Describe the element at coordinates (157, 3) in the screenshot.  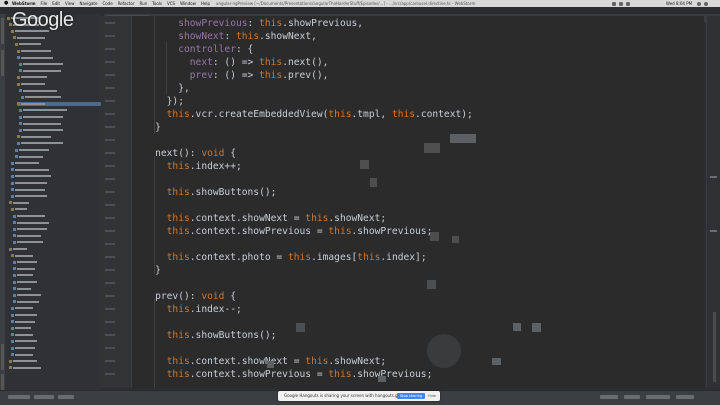
I see `menu-item-tools: Tools` at that location.